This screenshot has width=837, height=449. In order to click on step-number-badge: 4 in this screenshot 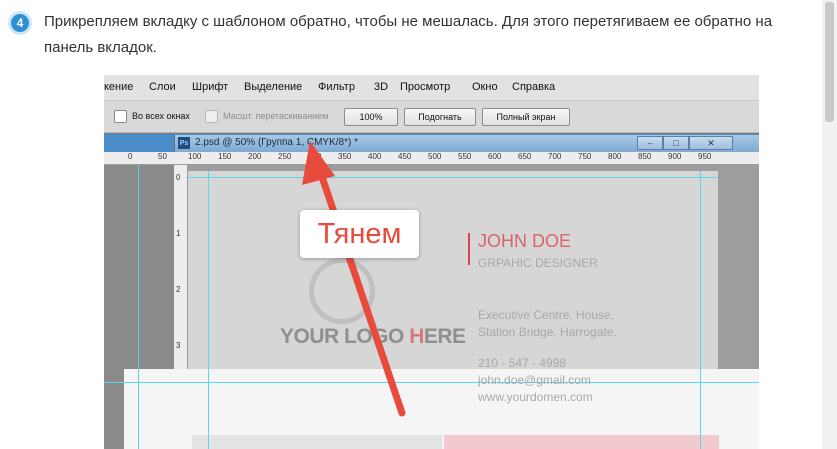, I will do `click(20, 23)`.